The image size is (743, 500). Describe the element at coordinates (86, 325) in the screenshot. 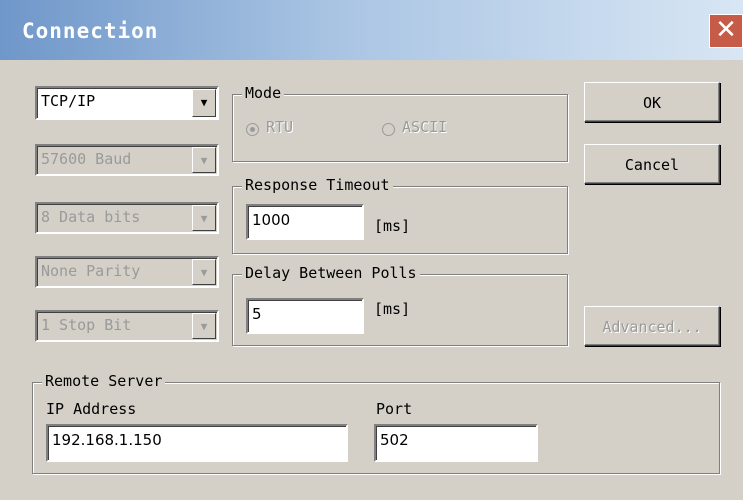

I see `stop-bits-value: 1 Stop Bit` at that location.